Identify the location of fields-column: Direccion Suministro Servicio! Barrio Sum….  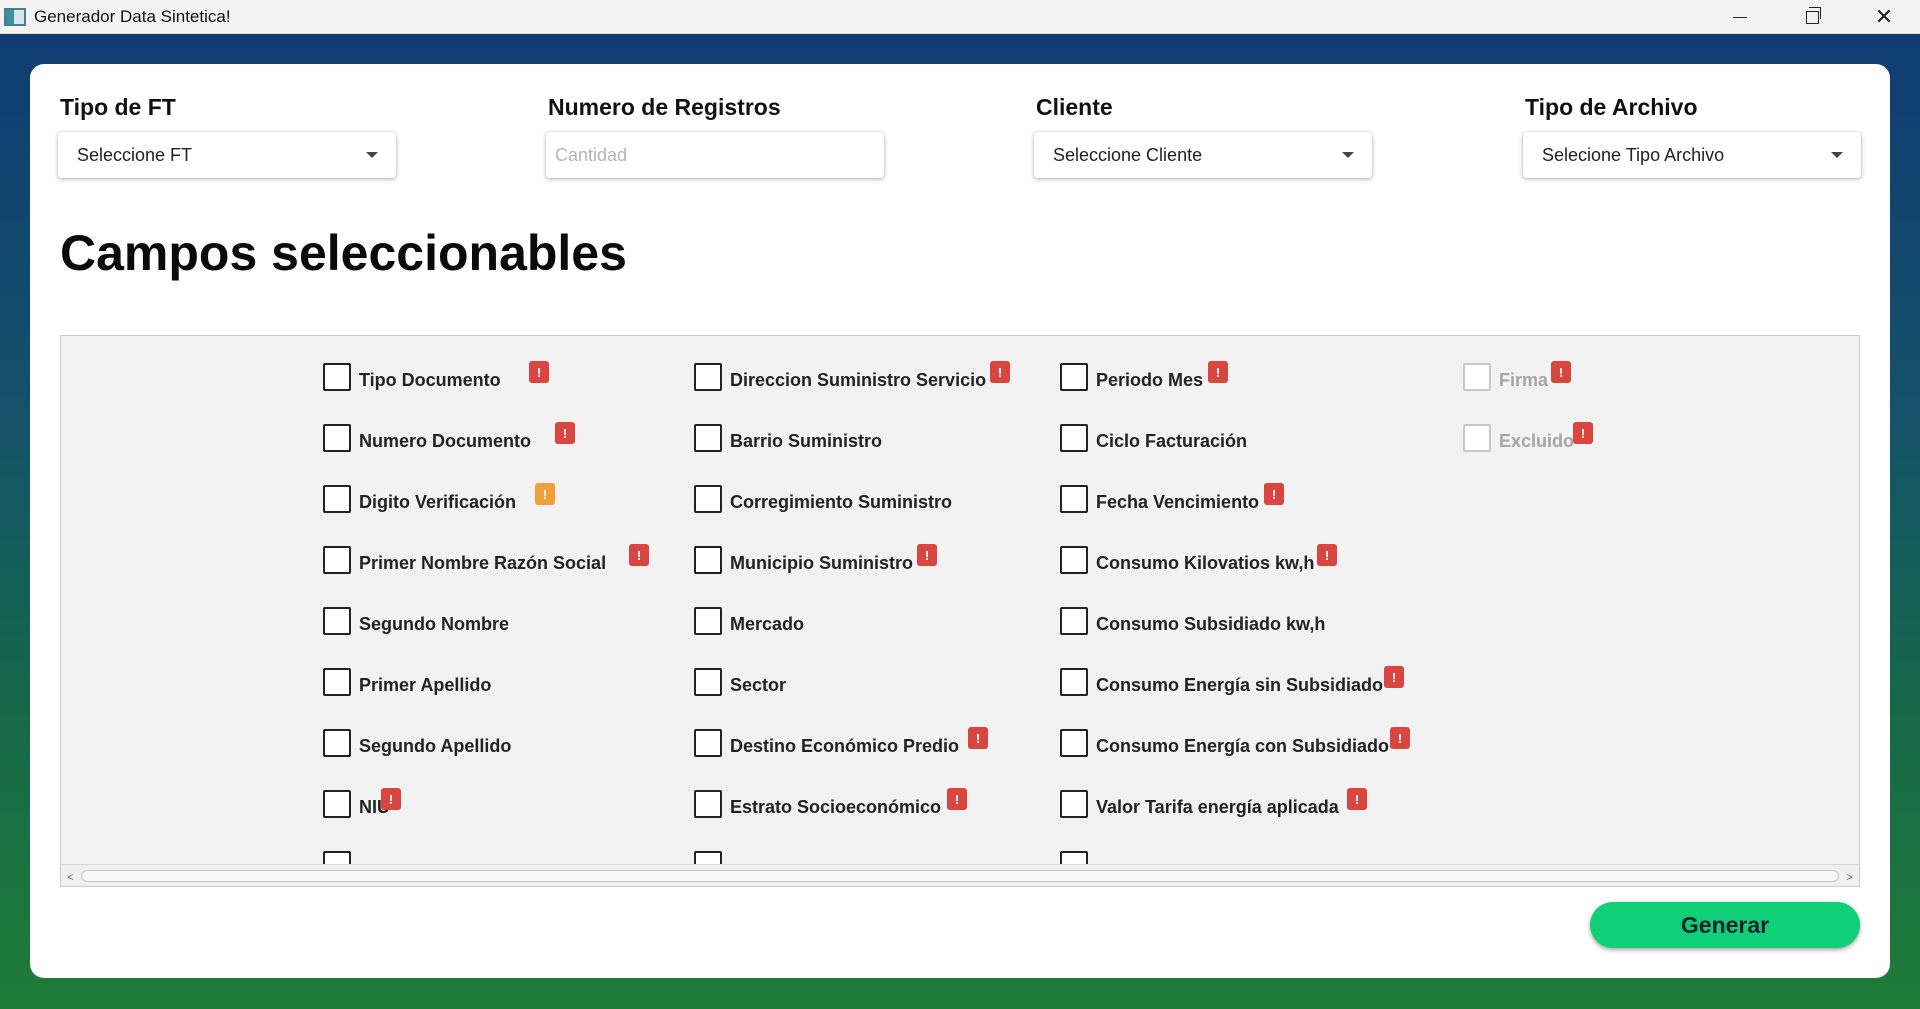
(852, 612).